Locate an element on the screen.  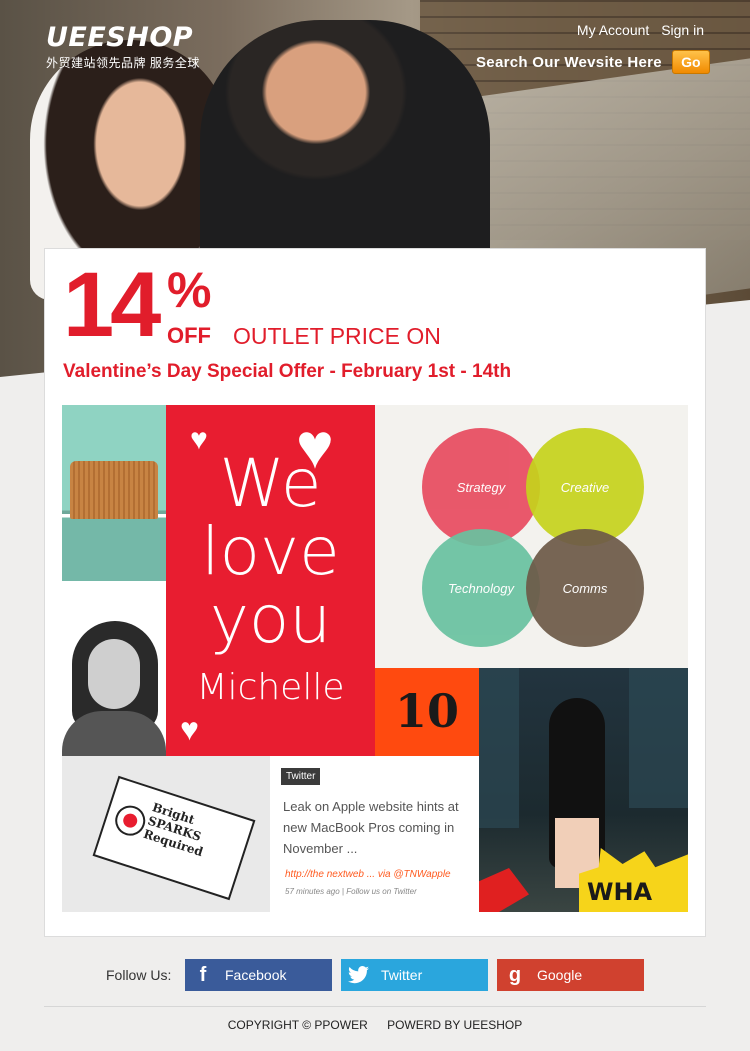
powered-text: POWERD BY UEESHOP is located at coordinates (455, 1025).